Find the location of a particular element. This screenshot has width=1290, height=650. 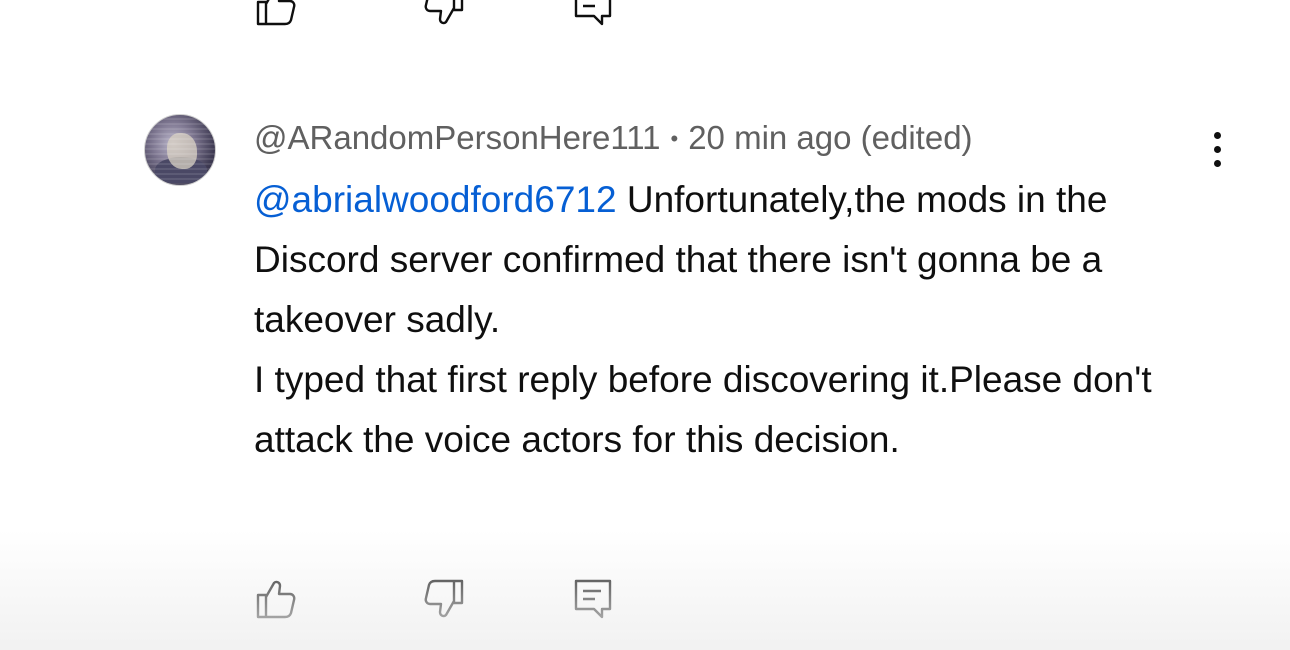

reply-button is located at coordinates (594, 599).